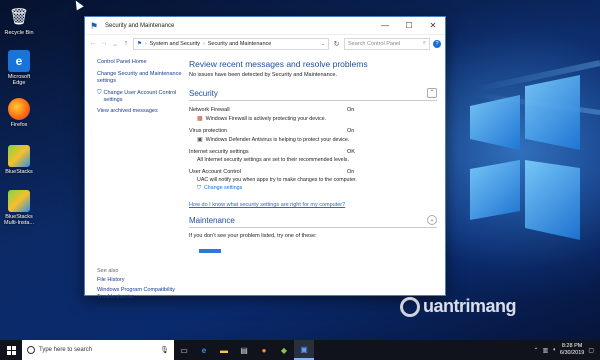 This screenshot has height=360, width=600. Describe the element at coordinates (141, 62) in the screenshot. I see `nav-control-panel-home: Control Panel Home` at that location.